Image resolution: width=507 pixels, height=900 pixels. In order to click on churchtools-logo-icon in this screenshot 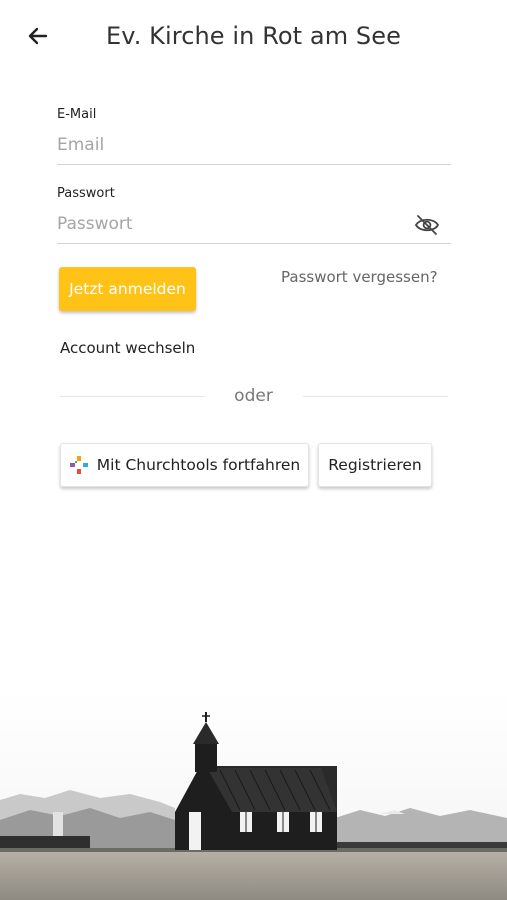, I will do `click(78, 465)`.